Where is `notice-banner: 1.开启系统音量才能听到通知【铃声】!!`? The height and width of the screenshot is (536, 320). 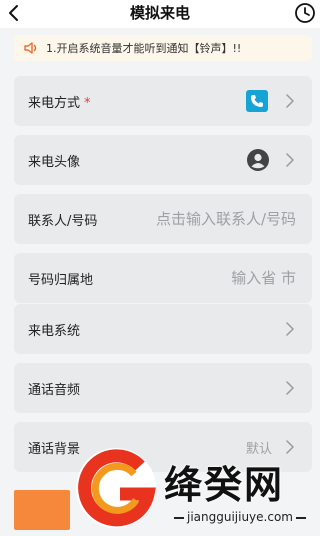 notice-banner: 1.开启系统音量才能听到通知【铃声】!! is located at coordinates (163, 48).